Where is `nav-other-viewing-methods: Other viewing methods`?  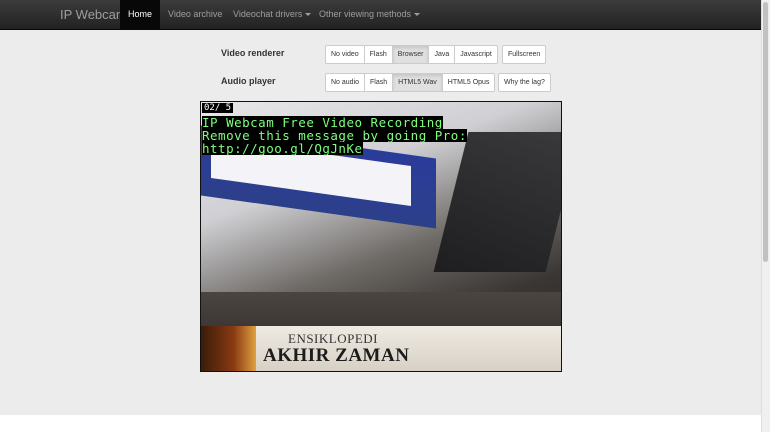 nav-other-viewing-methods: Other viewing methods is located at coordinates (369, 14).